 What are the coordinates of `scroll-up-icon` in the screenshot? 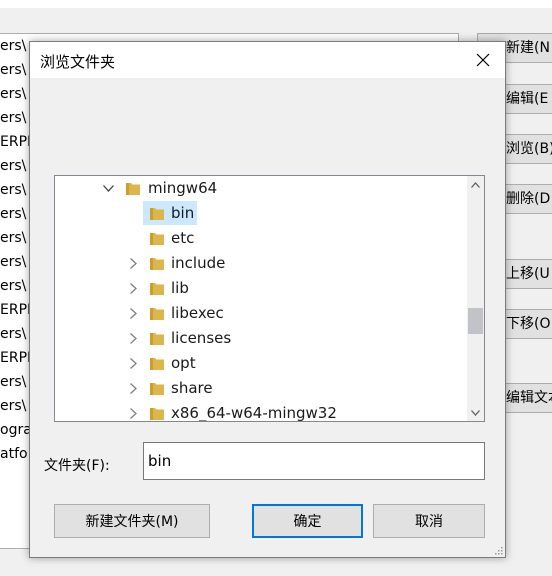 It's located at (475, 184).